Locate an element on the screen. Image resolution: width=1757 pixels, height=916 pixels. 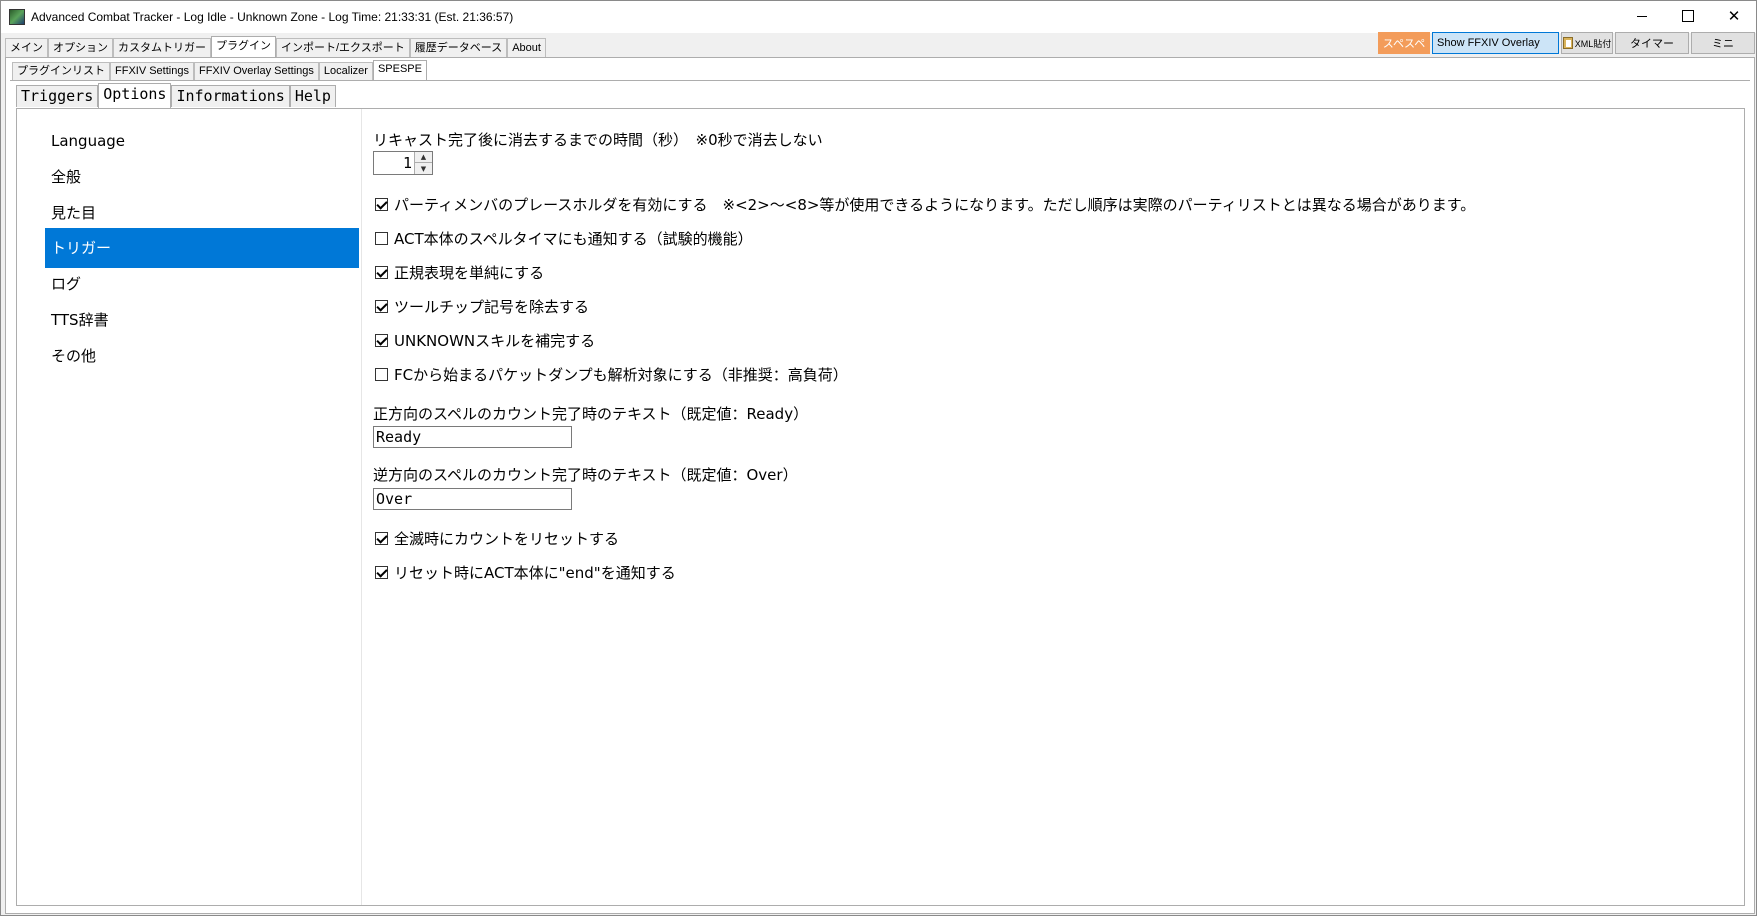
reset-on-wipe-checkbox: 全滅時にカウントをリセットする is located at coordinates (497, 538).